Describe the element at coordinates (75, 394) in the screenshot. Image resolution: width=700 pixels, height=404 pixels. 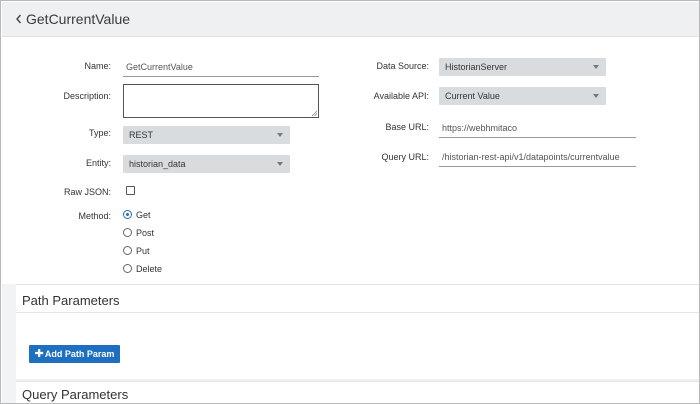
I see `query-parameters-title: Query Parameters` at that location.